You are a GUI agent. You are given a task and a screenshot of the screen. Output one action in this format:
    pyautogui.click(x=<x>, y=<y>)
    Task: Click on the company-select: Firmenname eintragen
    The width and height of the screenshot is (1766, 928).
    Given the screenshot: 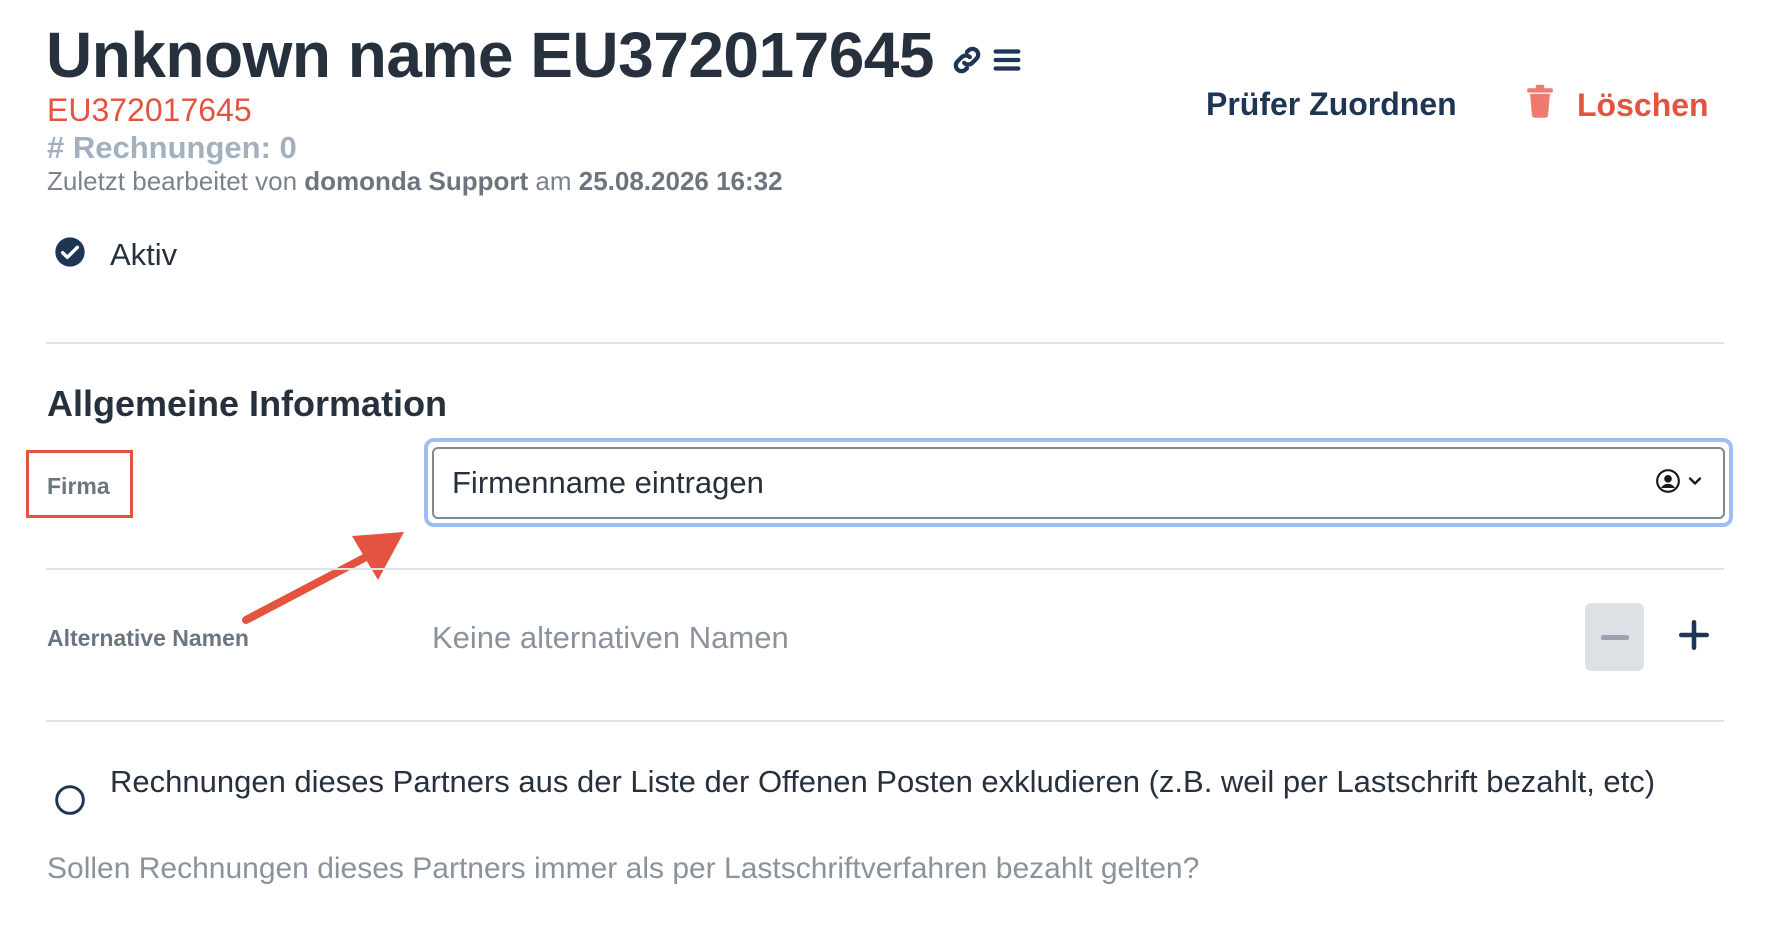 What is the action you would take?
    pyautogui.click(x=1078, y=483)
    